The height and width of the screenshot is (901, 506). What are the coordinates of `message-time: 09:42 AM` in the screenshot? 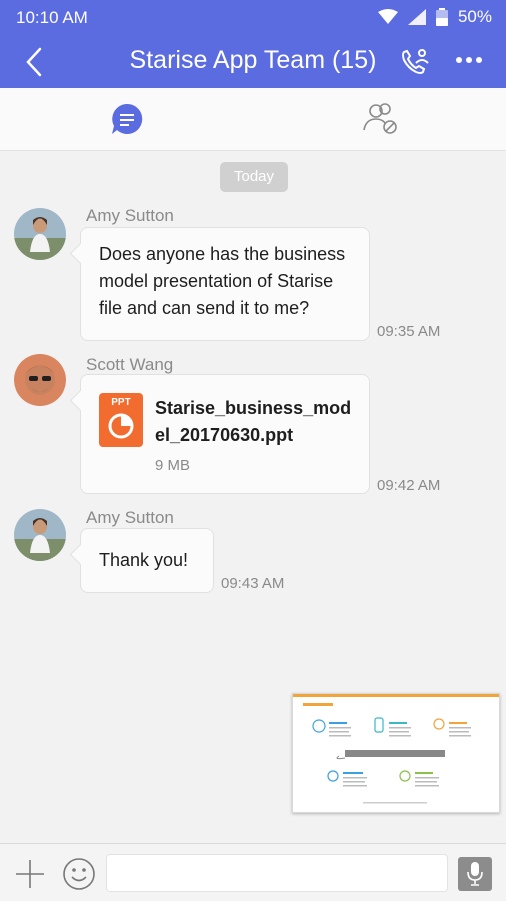 It's located at (409, 485).